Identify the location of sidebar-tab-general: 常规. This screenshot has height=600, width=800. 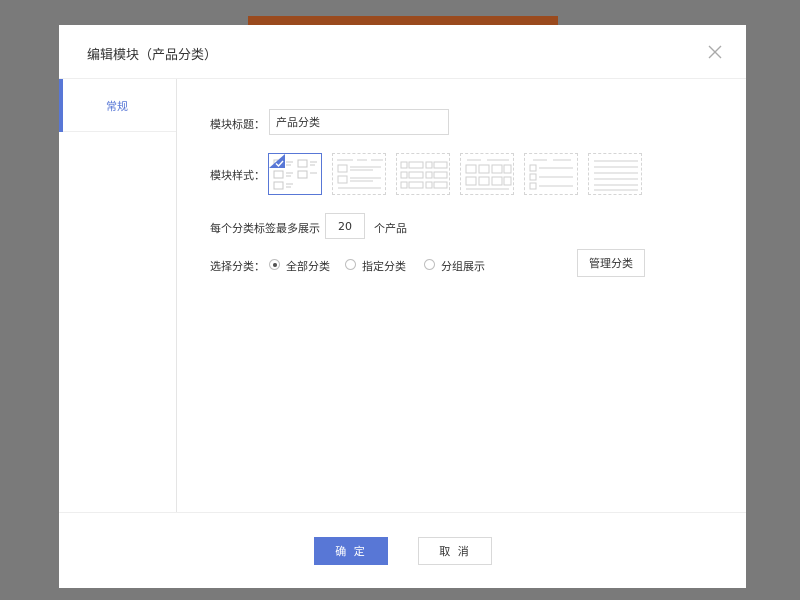
(117, 105).